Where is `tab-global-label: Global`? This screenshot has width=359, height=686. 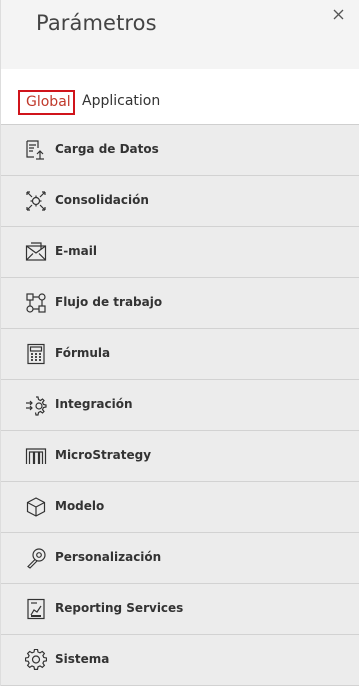
tab-global-label: Global is located at coordinates (48, 102).